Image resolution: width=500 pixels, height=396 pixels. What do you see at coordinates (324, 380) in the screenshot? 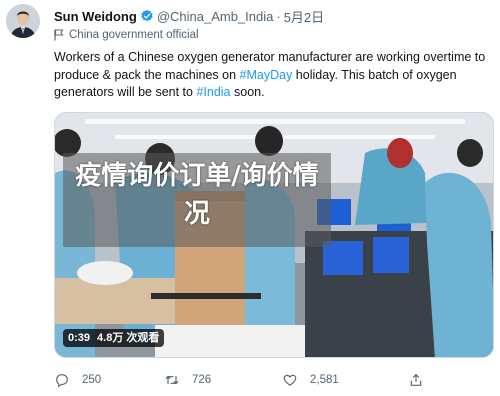
I see `like-count: 2,581` at bounding box center [324, 380].